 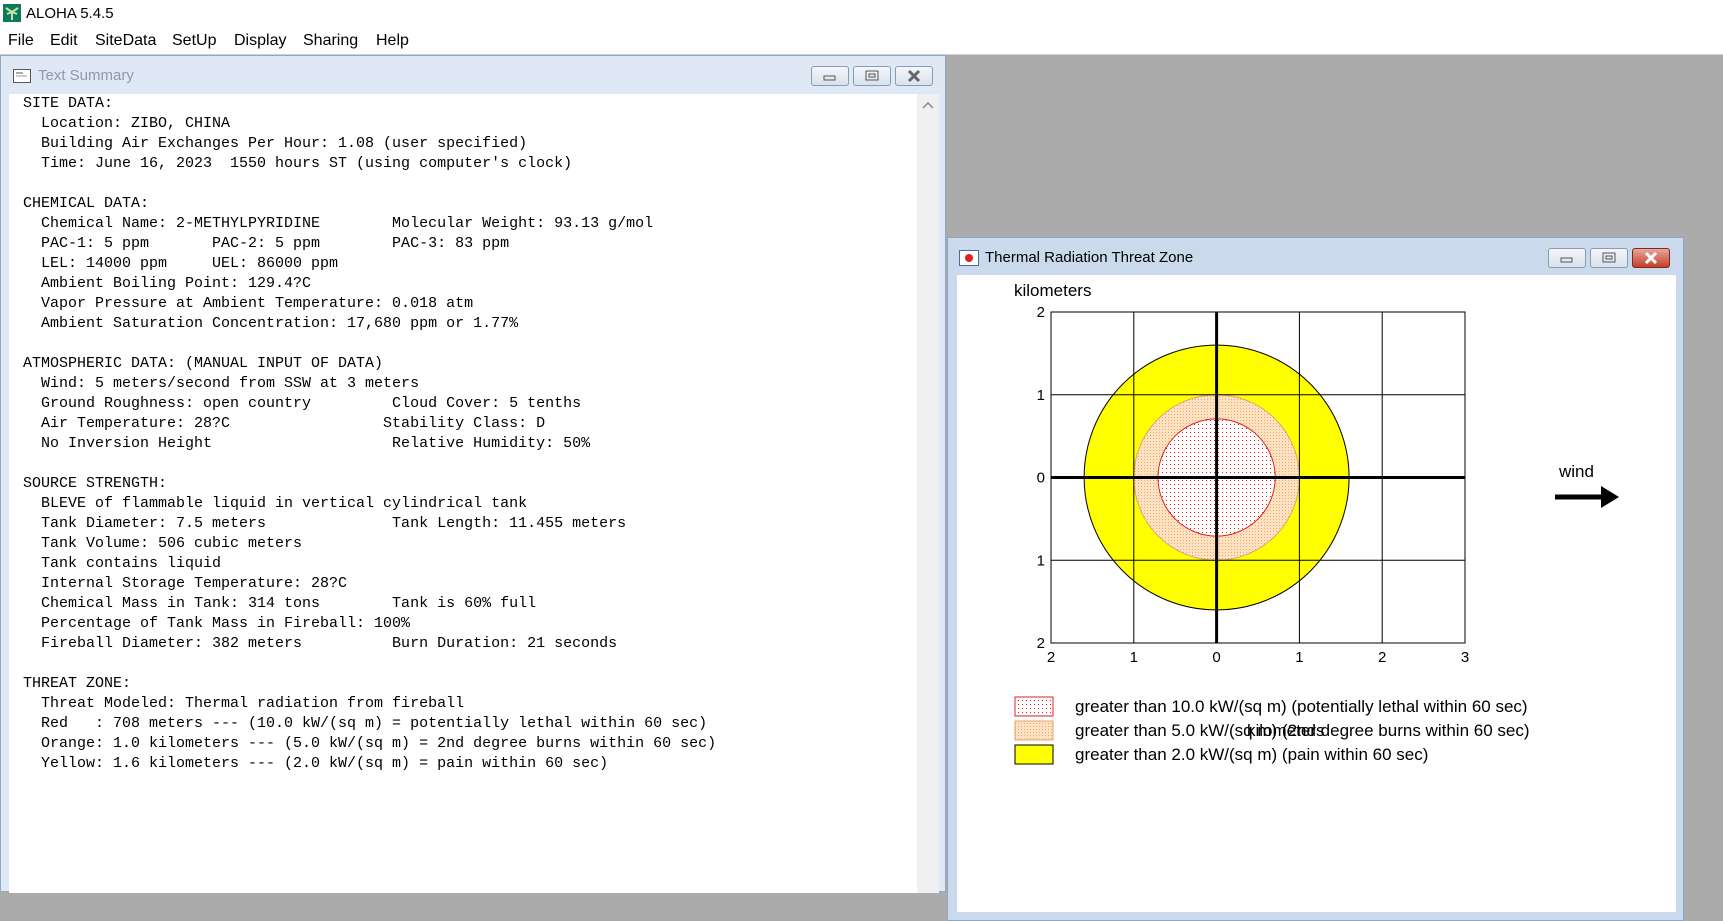 What do you see at coordinates (473, 74) in the screenshot?
I see `text-summary-titlebar: Text Summary` at bounding box center [473, 74].